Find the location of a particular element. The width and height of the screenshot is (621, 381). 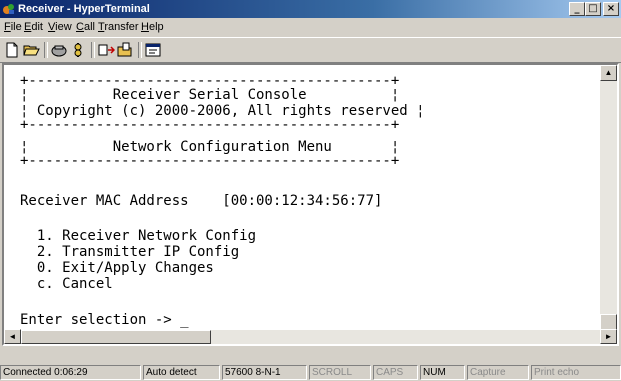

menu-help: Help is located at coordinates (152, 27).